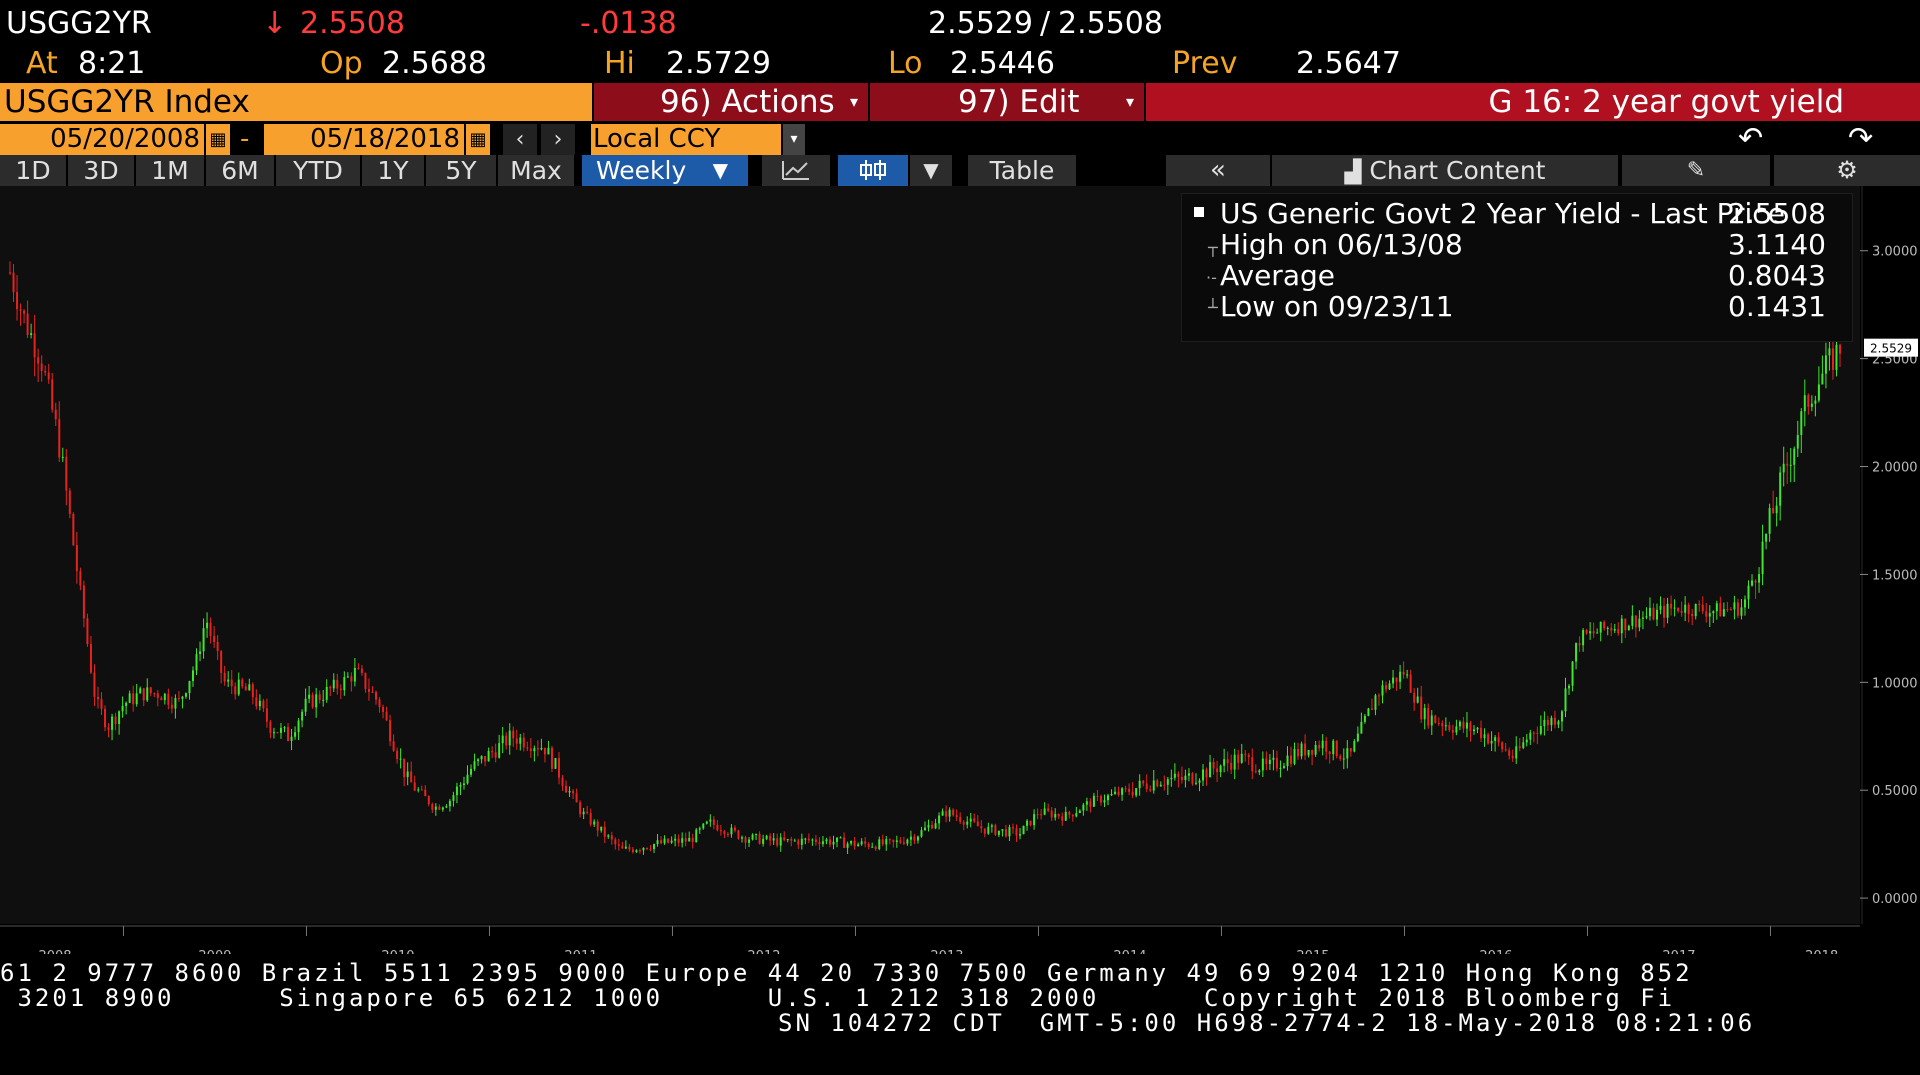 This screenshot has height=1075, width=1920. What do you see at coordinates (1696, 170) in the screenshot?
I see `edit-chart-icon: ✎` at bounding box center [1696, 170].